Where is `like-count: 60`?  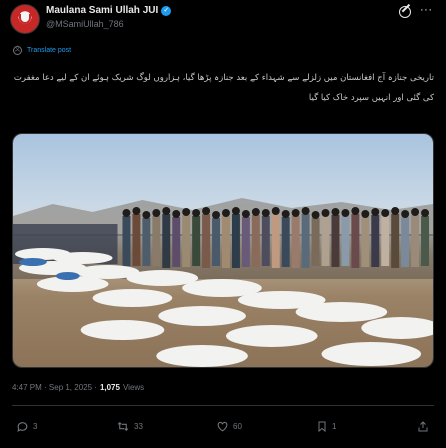
like-count: 60 is located at coordinates (237, 426).